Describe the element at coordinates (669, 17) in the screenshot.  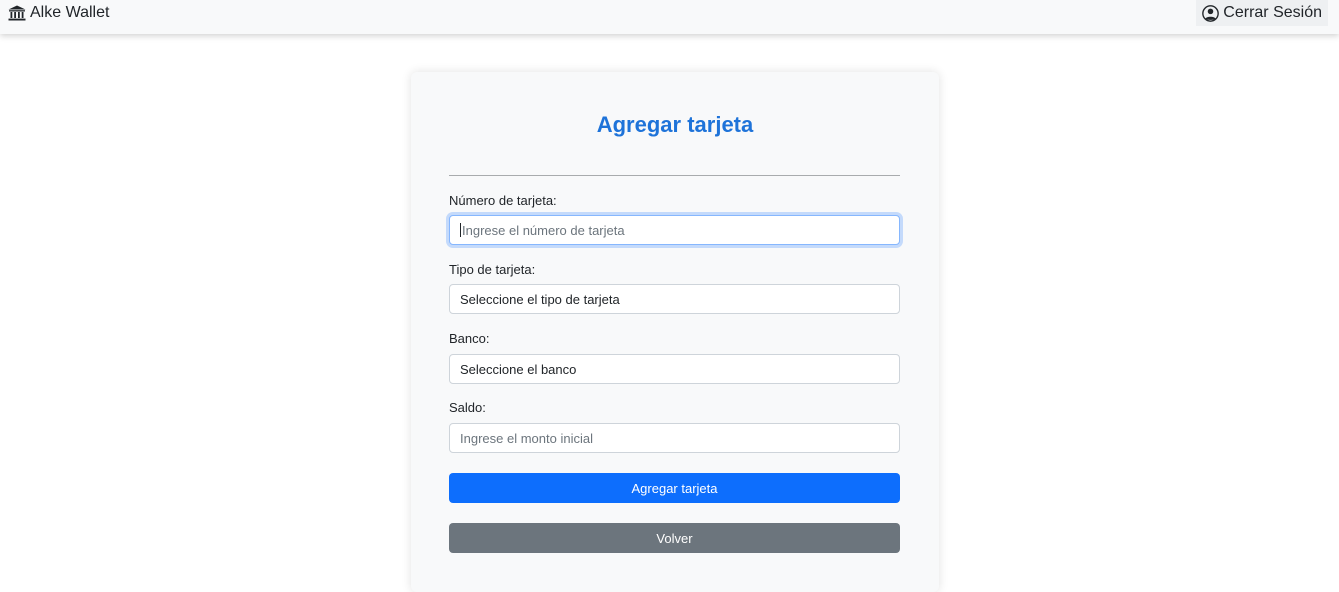
I see `top-navbar: Alke Wallet Cerrar Sesión` at that location.